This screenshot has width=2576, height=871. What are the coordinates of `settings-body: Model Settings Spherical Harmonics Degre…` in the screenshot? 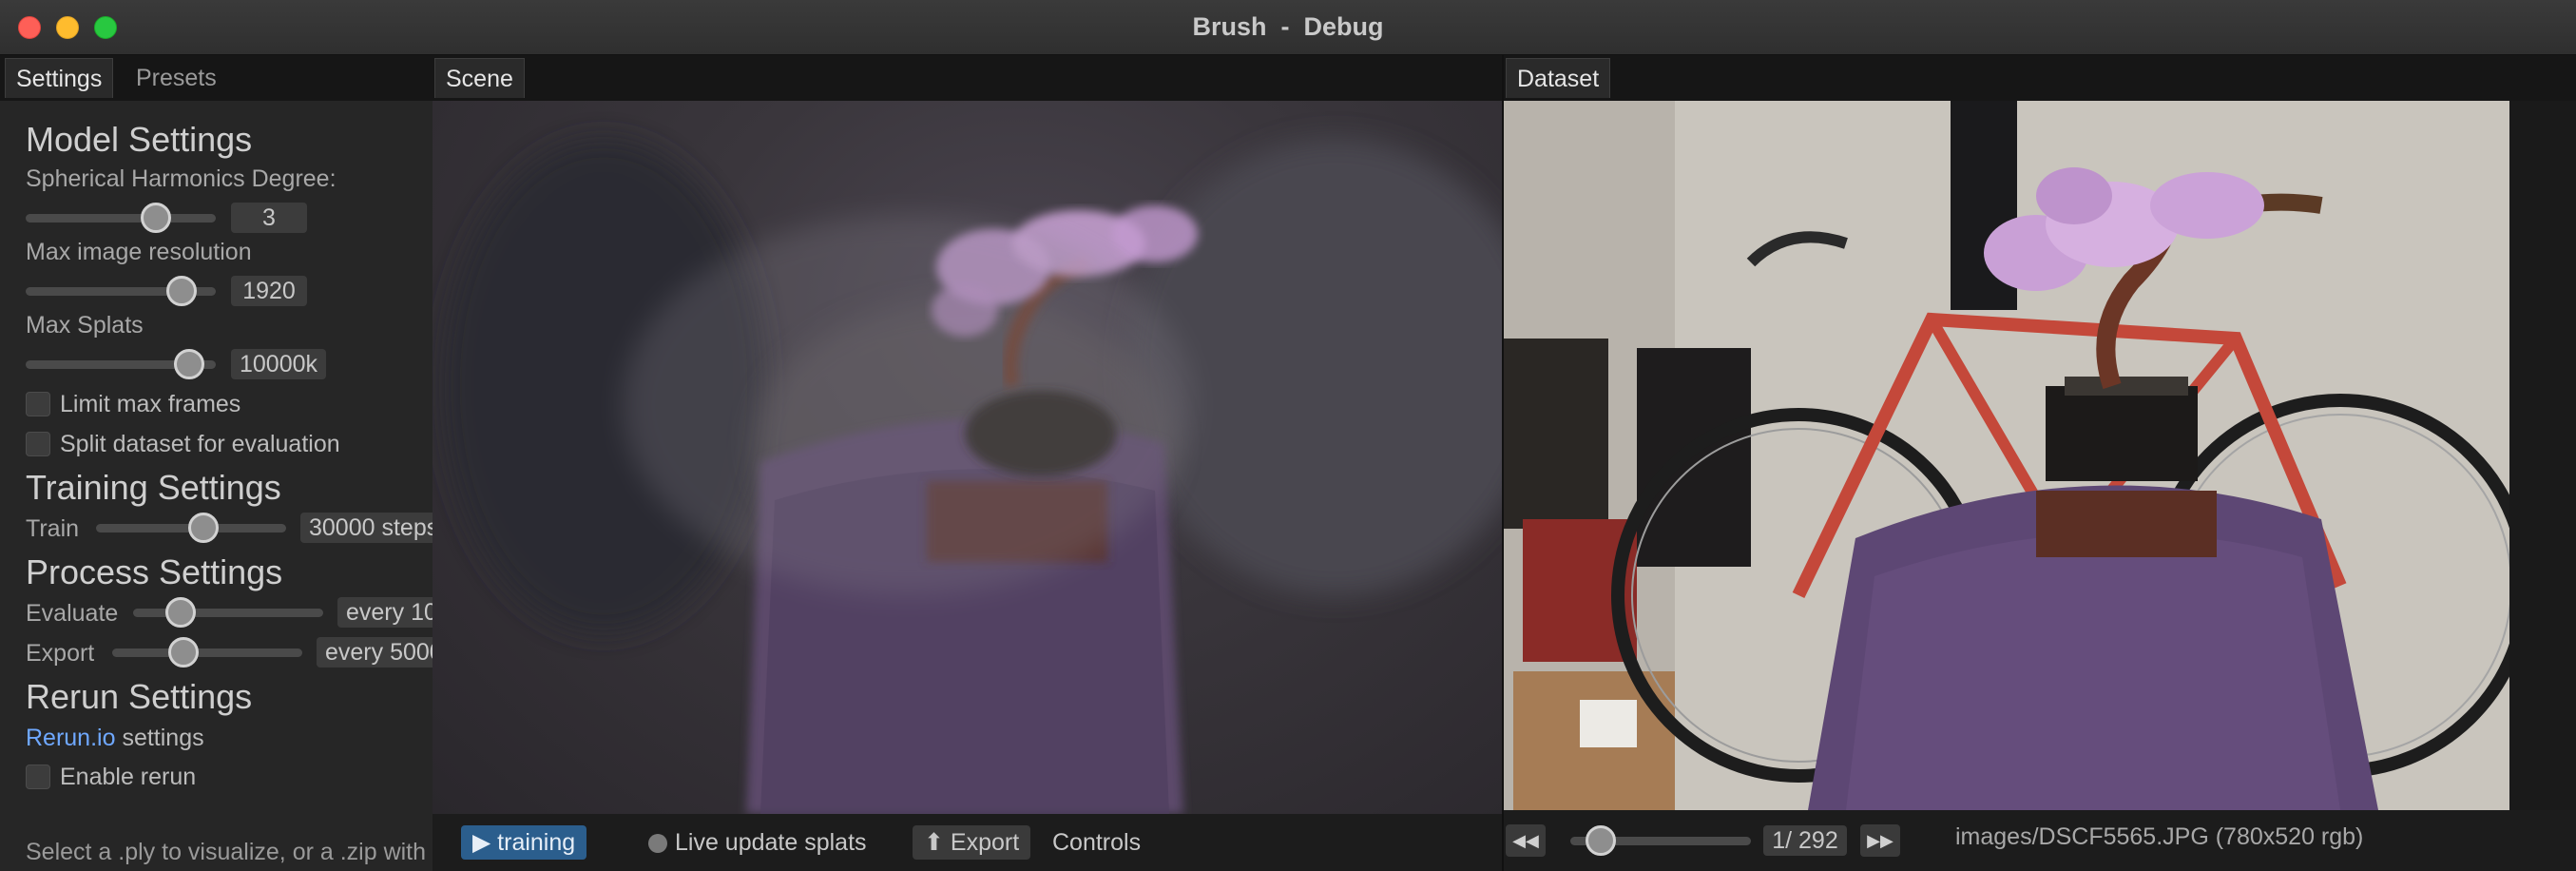 It's located at (217, 486).